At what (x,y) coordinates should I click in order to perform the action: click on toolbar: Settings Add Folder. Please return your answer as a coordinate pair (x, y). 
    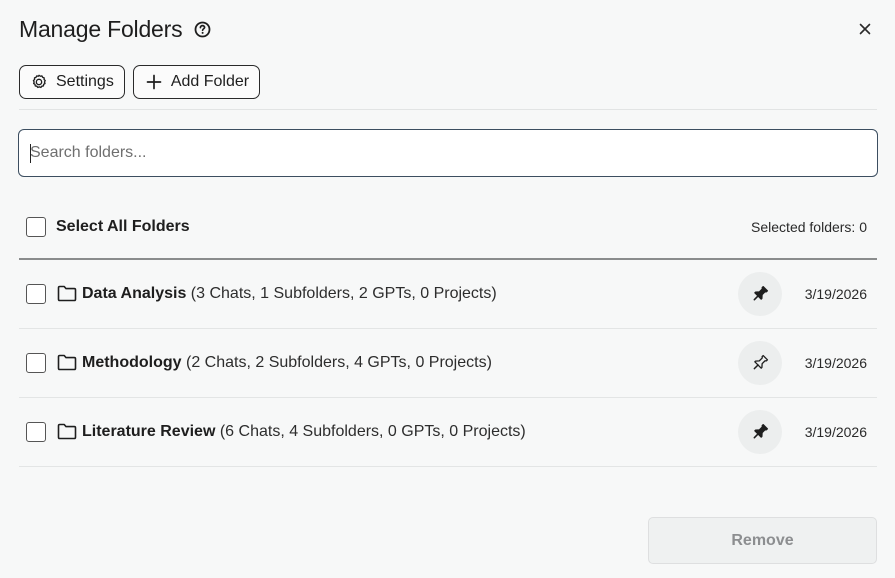
    Looking at the image, I should click on (140, 82).